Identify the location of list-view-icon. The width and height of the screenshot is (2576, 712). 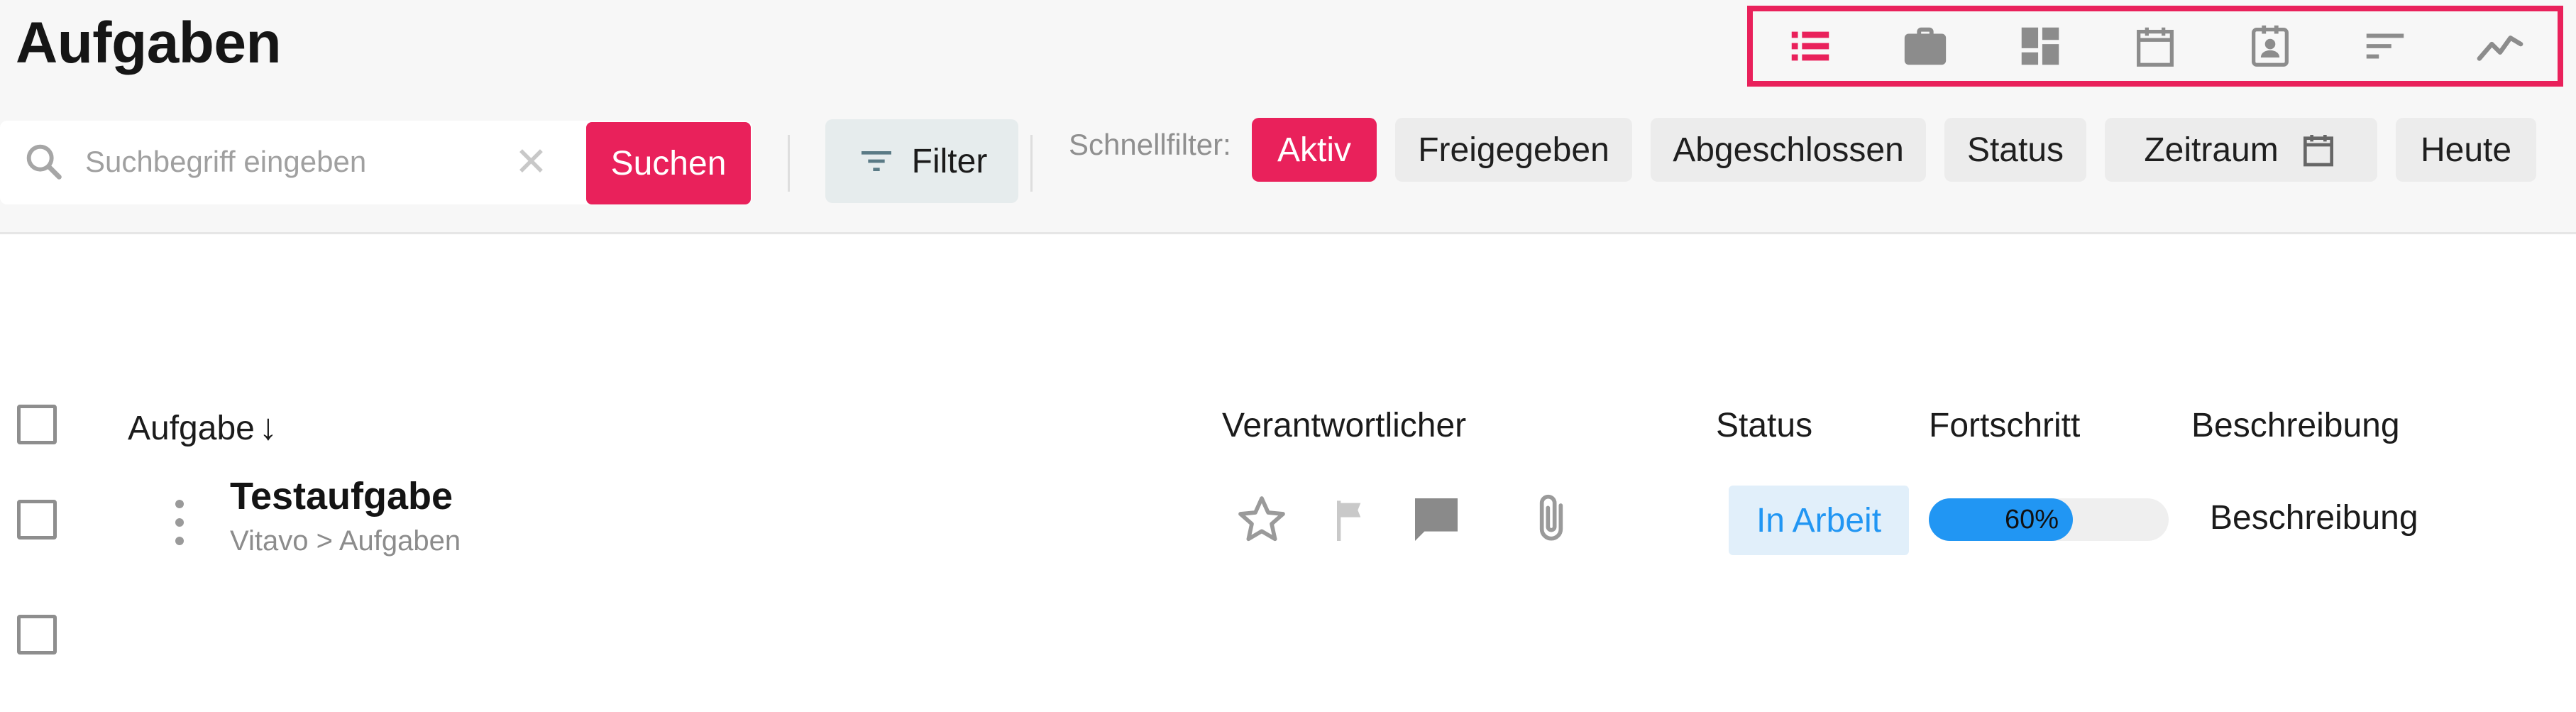
(1810, 46).